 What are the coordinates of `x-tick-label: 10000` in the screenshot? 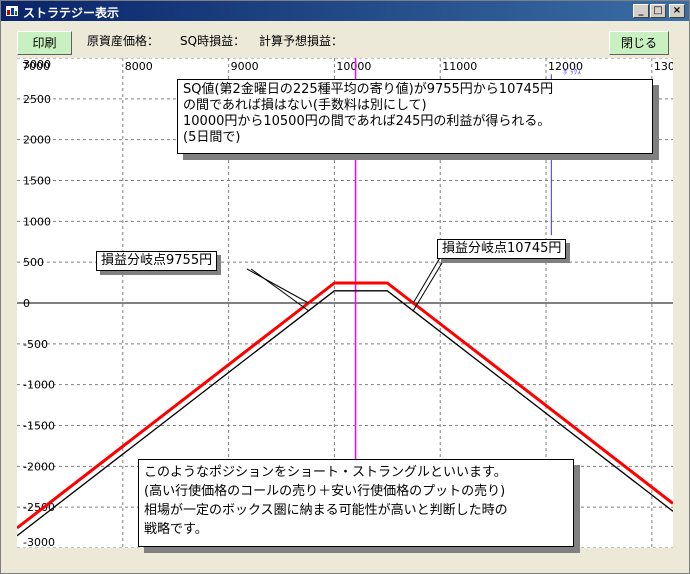 It's located at (353, 66).